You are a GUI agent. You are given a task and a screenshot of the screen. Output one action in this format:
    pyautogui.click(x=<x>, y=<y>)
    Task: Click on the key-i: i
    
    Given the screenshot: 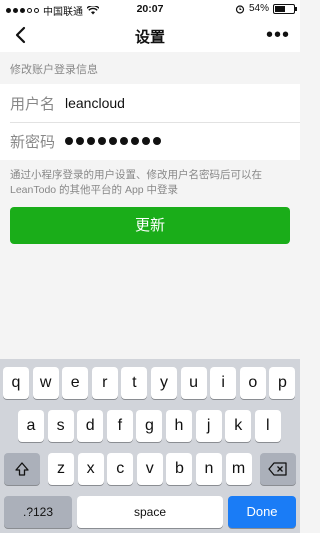 What is the action you would take?
    pyautogui.click(x=223, y=383)
    